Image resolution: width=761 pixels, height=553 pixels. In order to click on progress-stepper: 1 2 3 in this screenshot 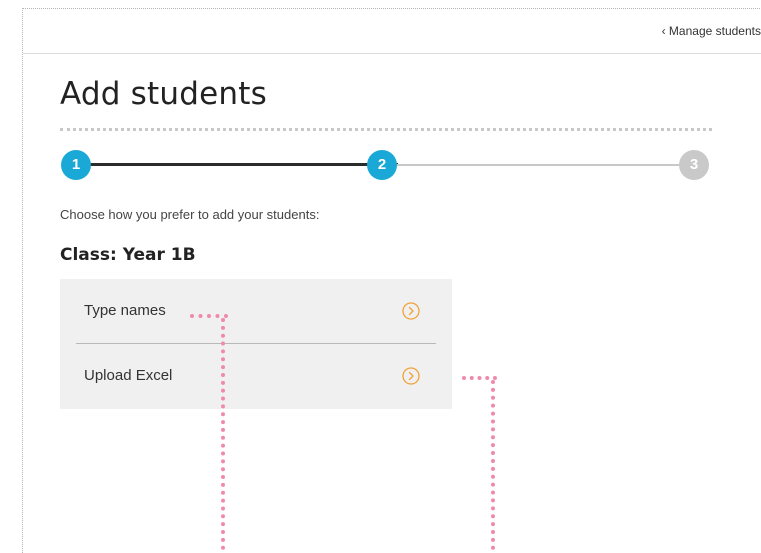, I will do `click(386, 165)`.